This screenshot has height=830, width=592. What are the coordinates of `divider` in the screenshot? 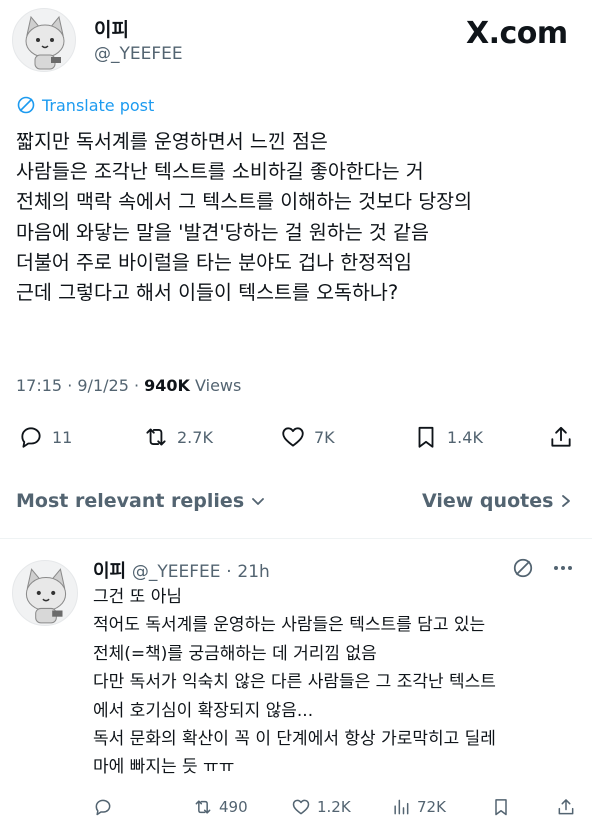 It's located at (296, 538).